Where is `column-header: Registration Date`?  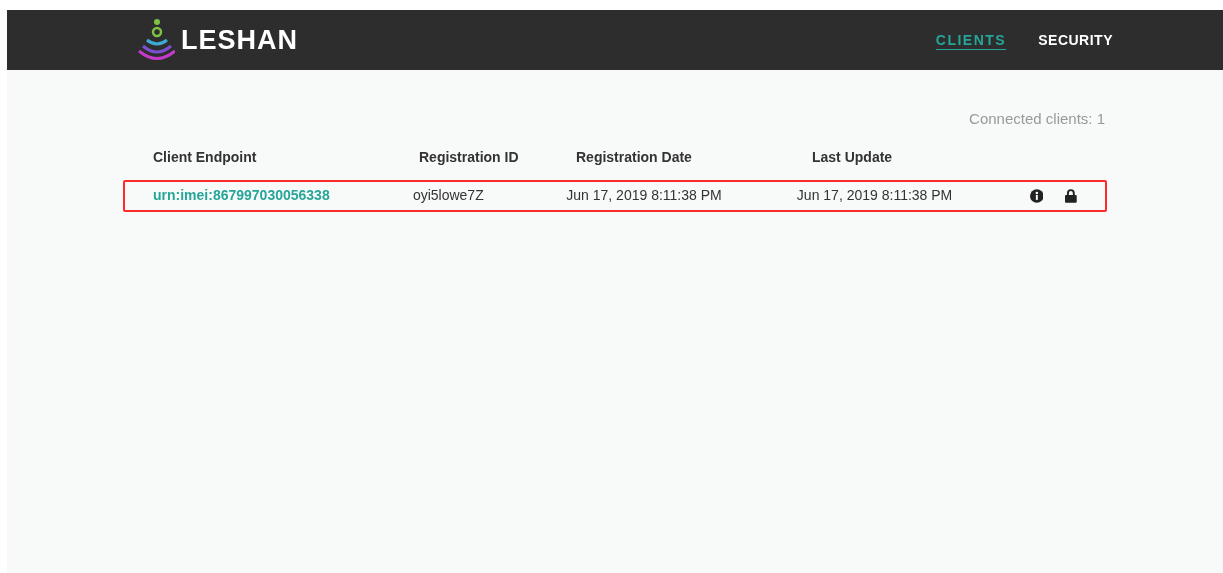 column-header: Registration Date is located at coordinates (634, 157).